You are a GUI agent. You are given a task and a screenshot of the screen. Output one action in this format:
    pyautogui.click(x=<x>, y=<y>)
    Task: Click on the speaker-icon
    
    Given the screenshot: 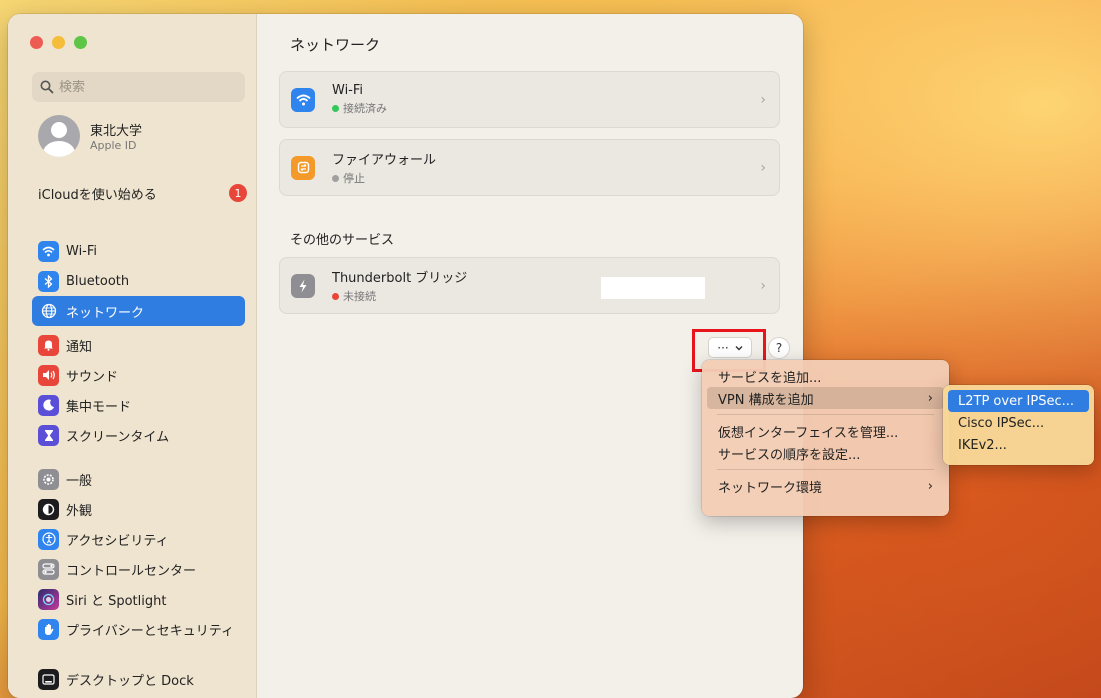 What is the action you would take?
    pyautogui.click(x=48, y=375)
    